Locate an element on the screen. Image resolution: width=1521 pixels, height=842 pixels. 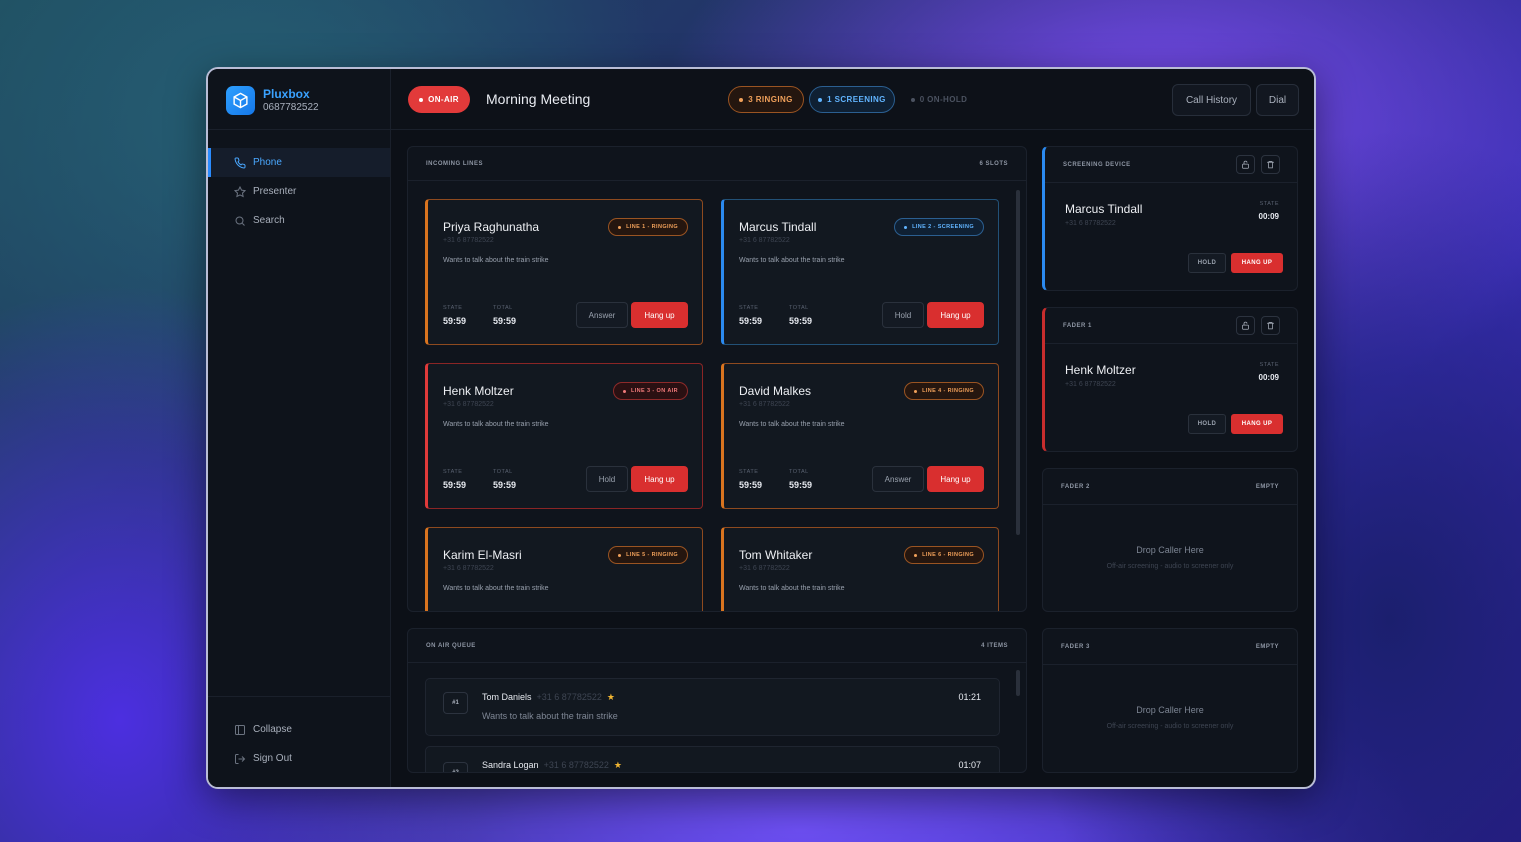
brand-name: Pluxbox is located at coordinates (286, 93).